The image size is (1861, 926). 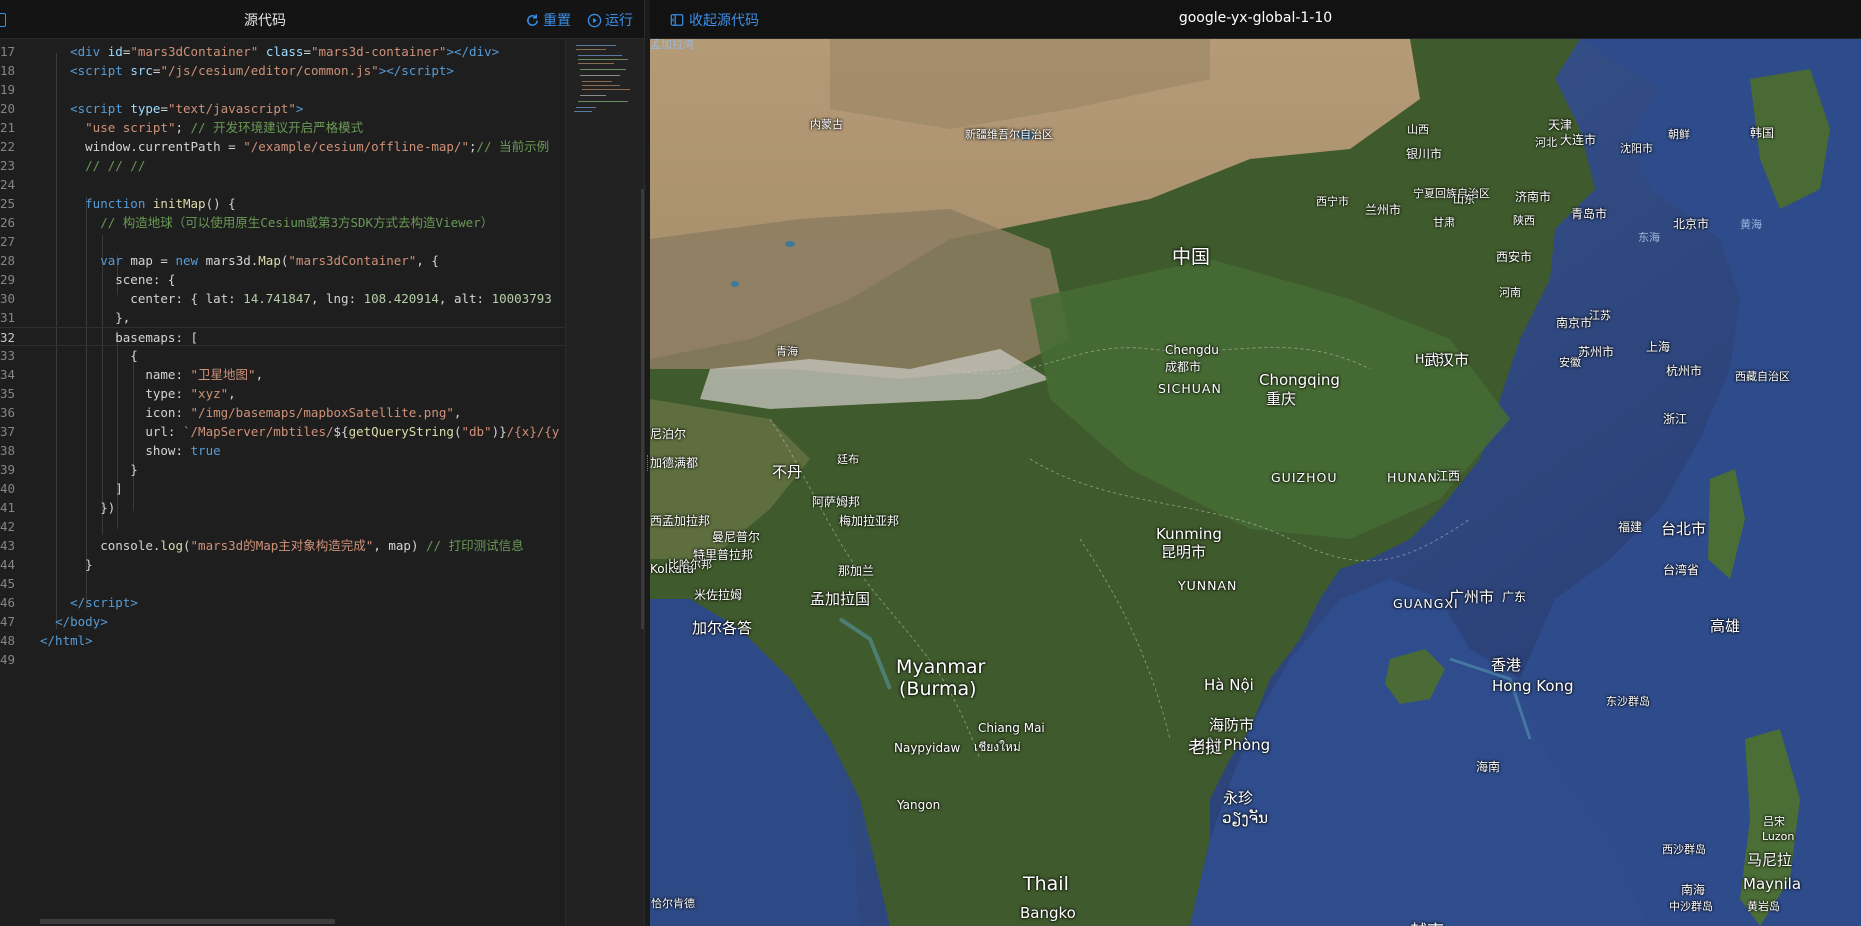 I want to click on line-number: 28, so click(x=8, y=260).